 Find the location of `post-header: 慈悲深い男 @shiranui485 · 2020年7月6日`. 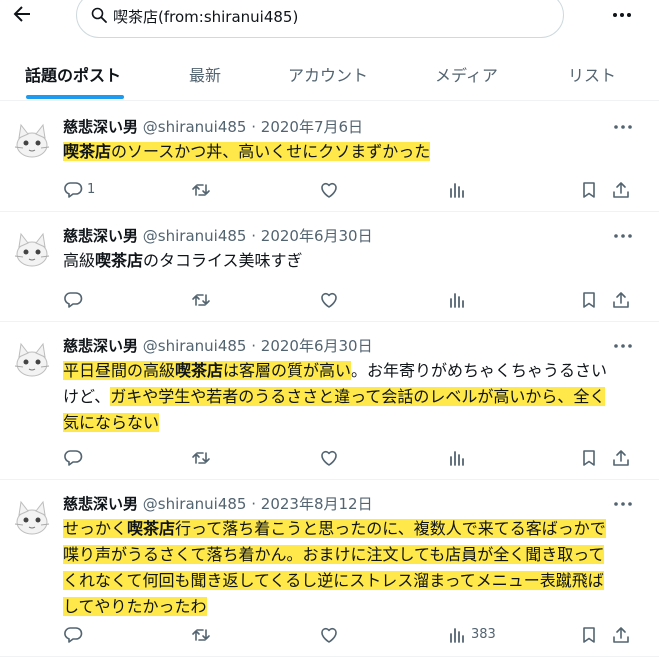

post-header: 慈悲深い男 @shiranui485 · 2020年7月6日 is located at coordinates (213, 126).